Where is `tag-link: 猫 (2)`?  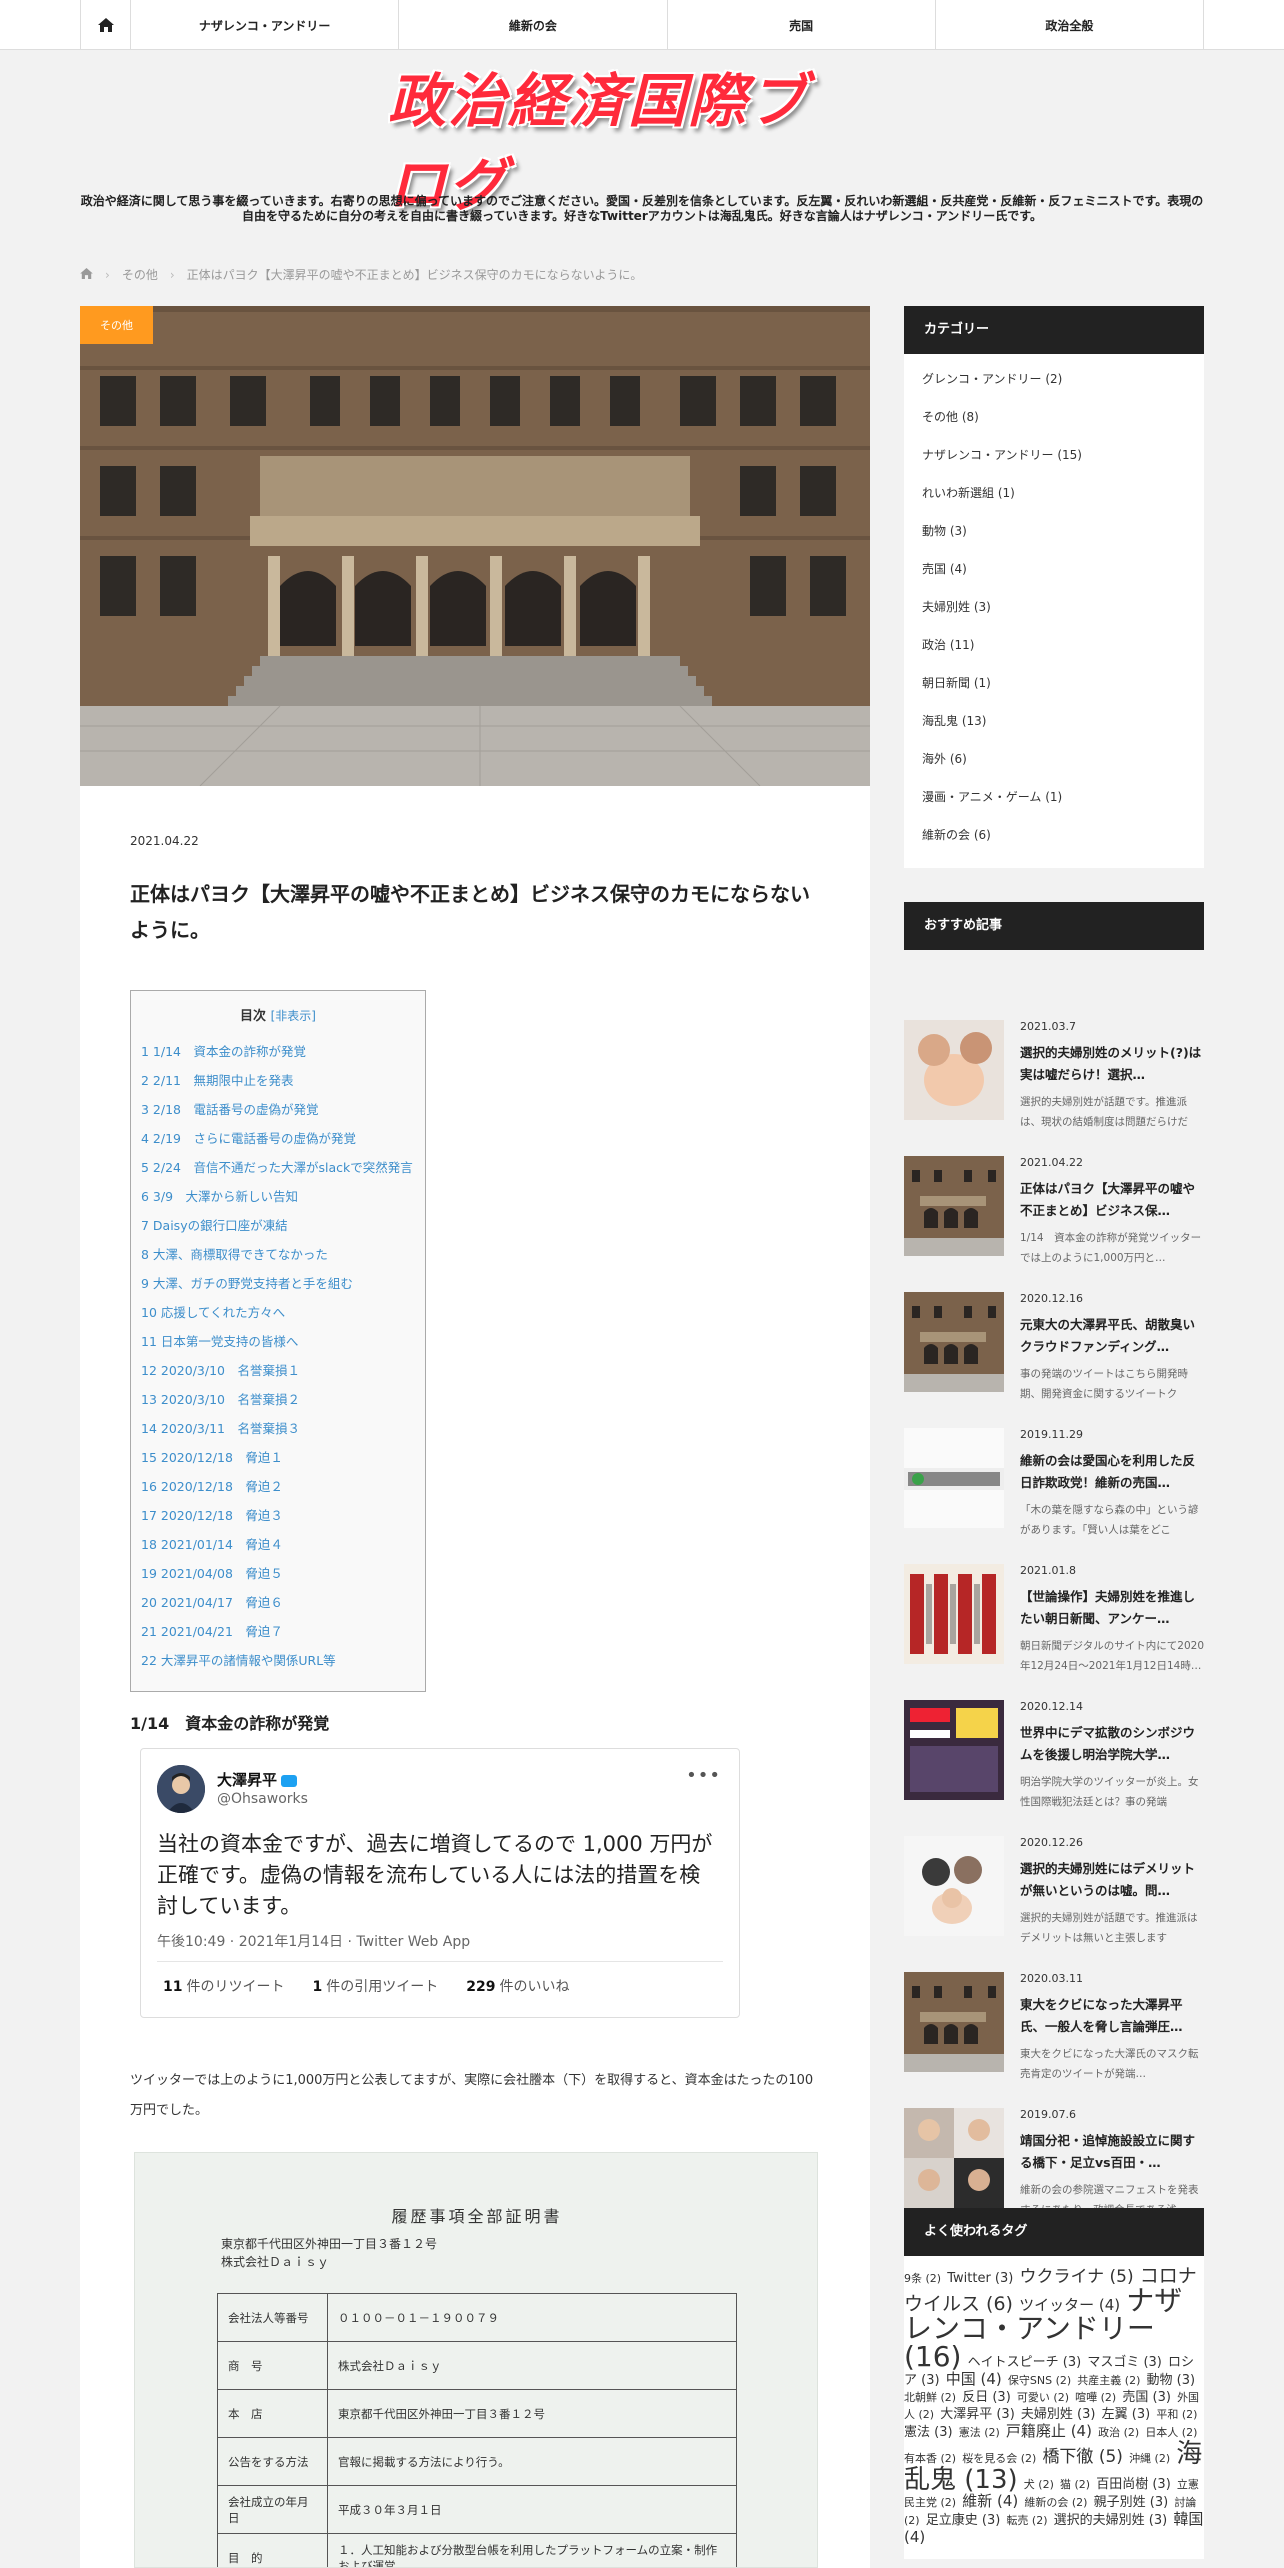 tag-link: 猫 (2) is located at coordinates (1075, 2484).